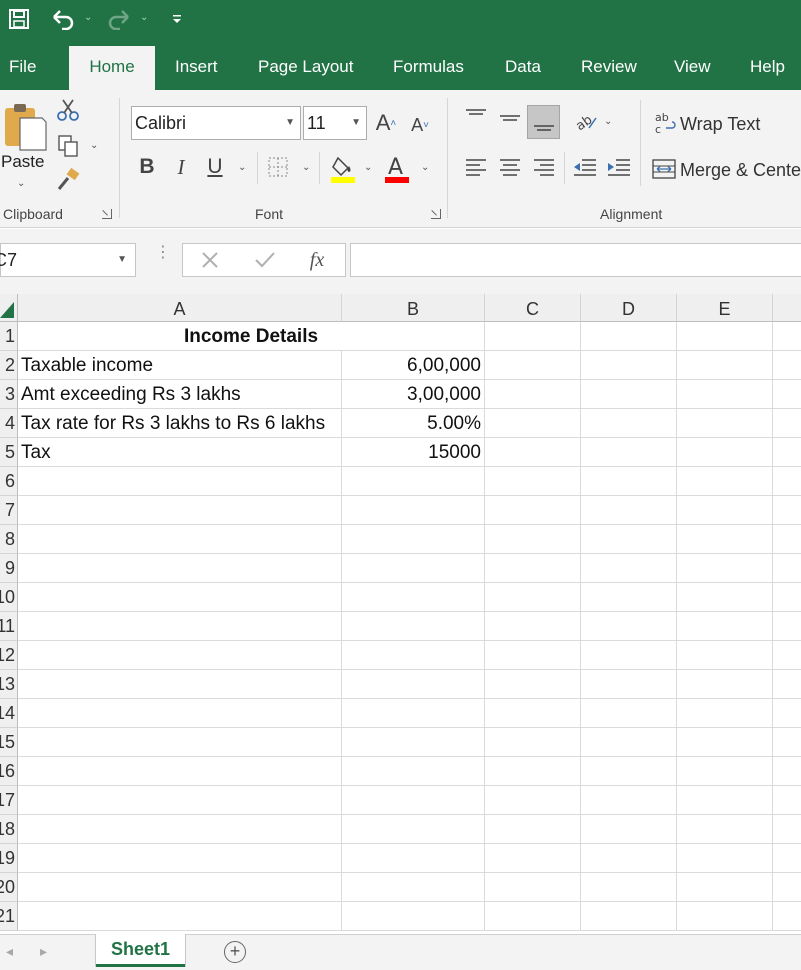  Describe the element at coordinates (21, 183) in the screenshot. I see `paste-dropdown-icon: ⌄` at that location.